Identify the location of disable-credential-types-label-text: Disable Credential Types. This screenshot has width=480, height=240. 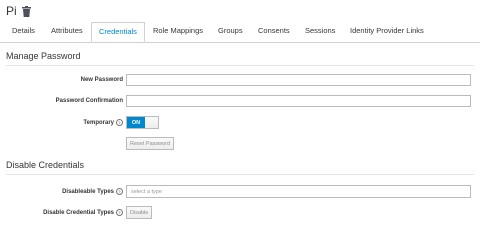
(78, 213).